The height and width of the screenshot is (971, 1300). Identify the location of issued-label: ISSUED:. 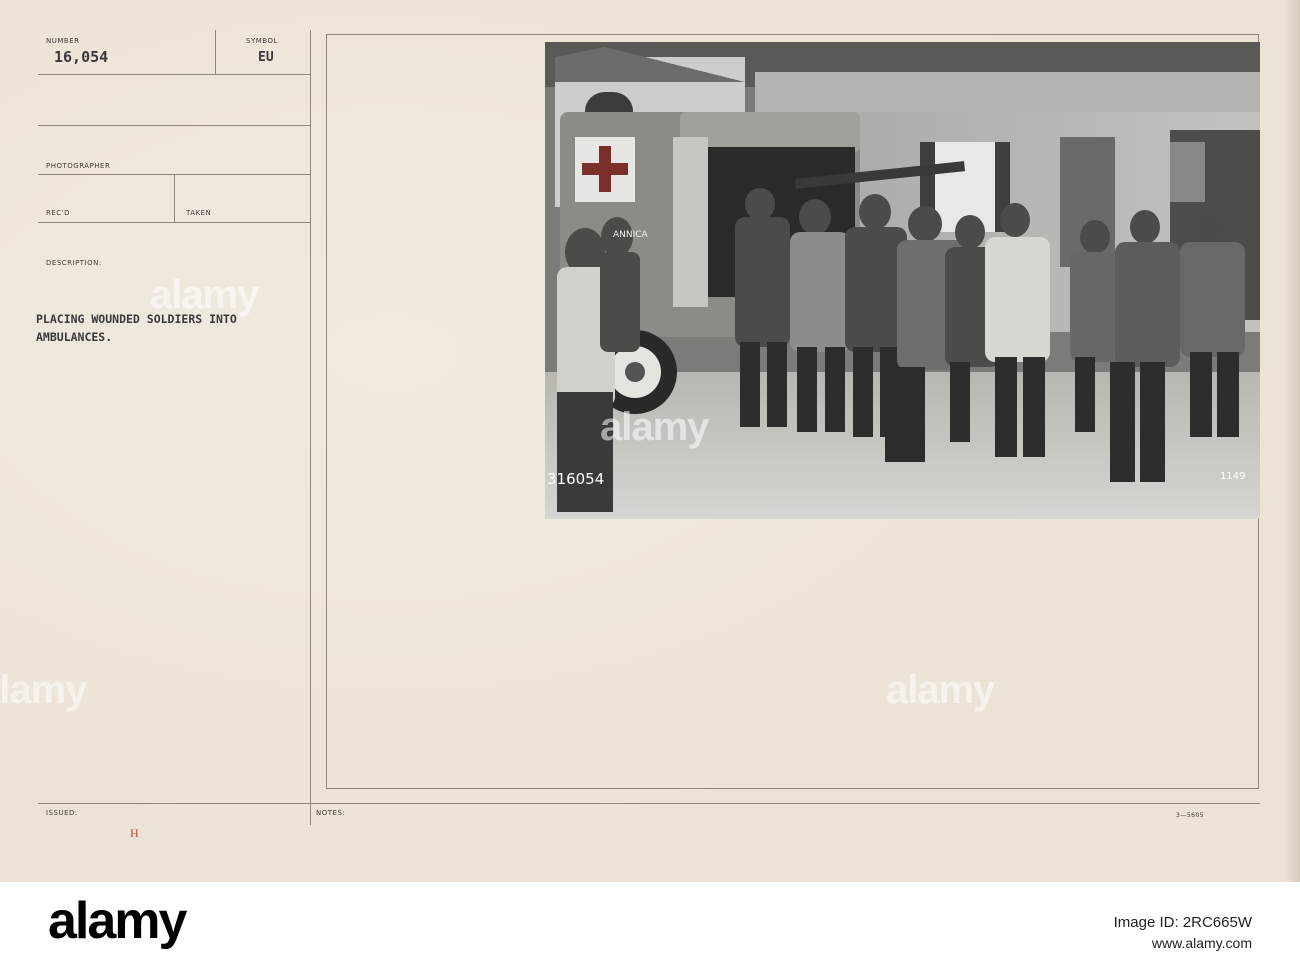
(62, 813).